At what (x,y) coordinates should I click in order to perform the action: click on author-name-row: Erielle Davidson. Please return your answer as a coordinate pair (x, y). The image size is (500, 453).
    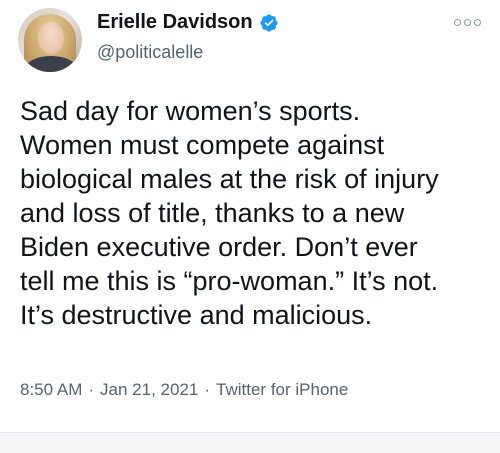
    Looking at the image, I should click on (188, 22).